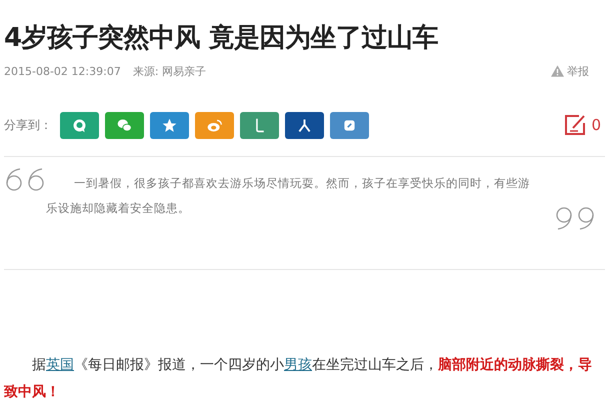 The image size is (611, 407). What do you see at coordinates (259, 125) in the screenshot?
I see `share-hook-button` at bounding box center [259, 125].